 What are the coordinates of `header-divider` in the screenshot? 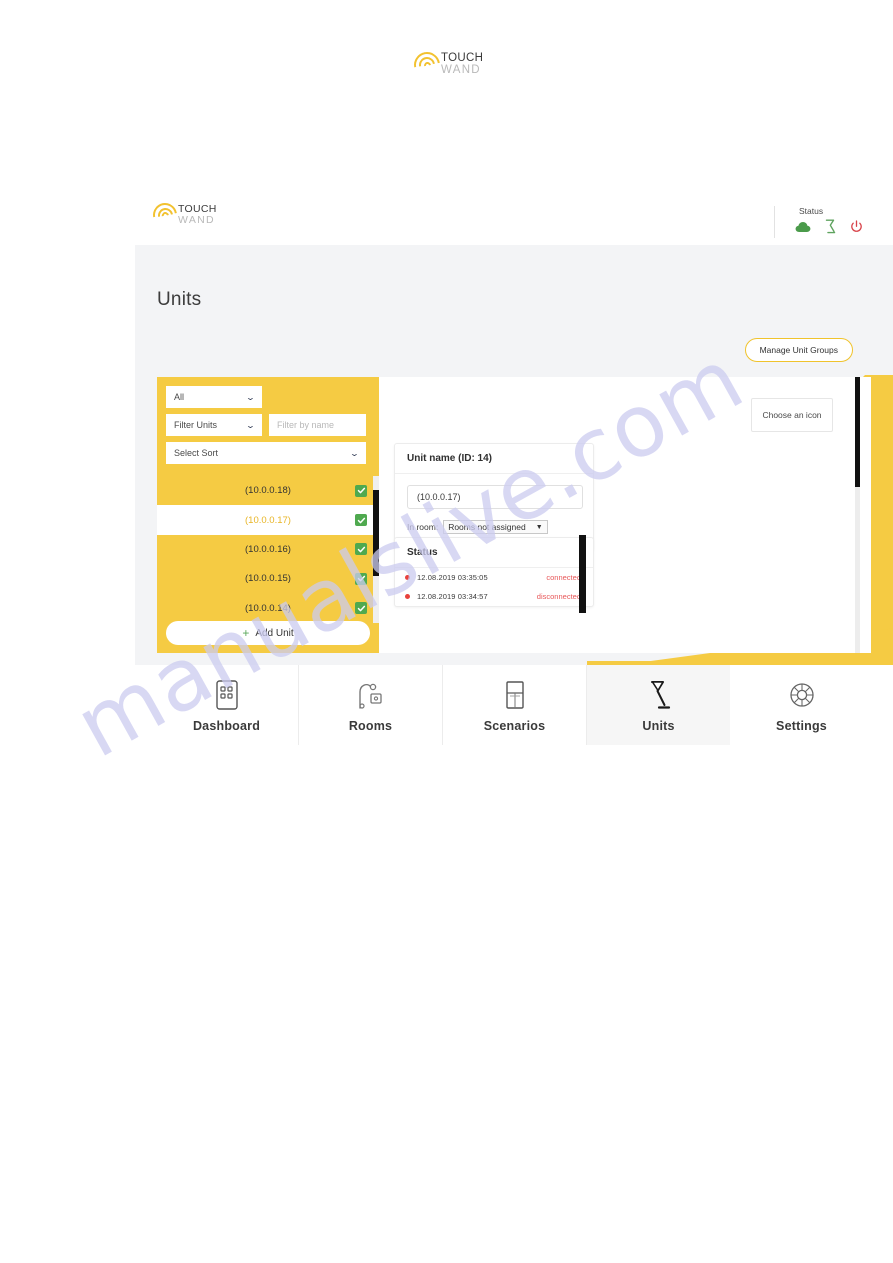 It's located at (774, 222).